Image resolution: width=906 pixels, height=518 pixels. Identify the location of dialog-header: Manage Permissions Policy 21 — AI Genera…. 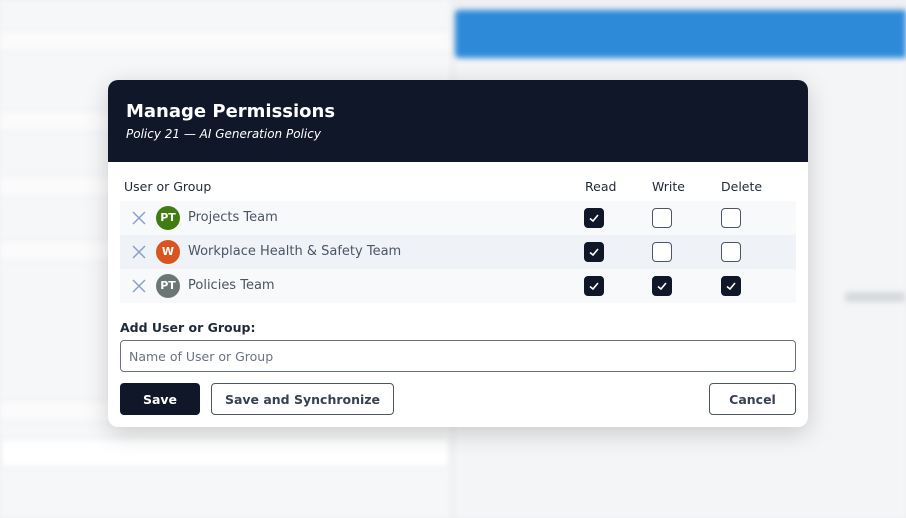
(458, 121).